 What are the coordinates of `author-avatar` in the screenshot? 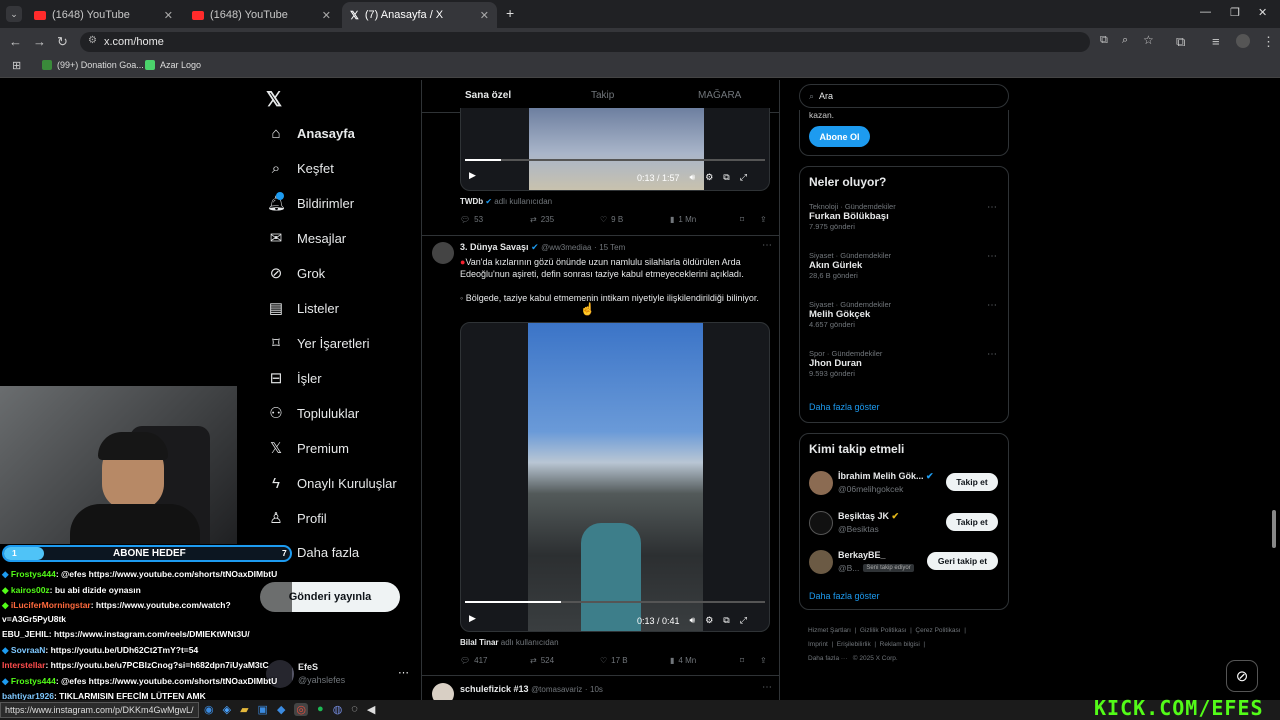 It's located at (443, 253).